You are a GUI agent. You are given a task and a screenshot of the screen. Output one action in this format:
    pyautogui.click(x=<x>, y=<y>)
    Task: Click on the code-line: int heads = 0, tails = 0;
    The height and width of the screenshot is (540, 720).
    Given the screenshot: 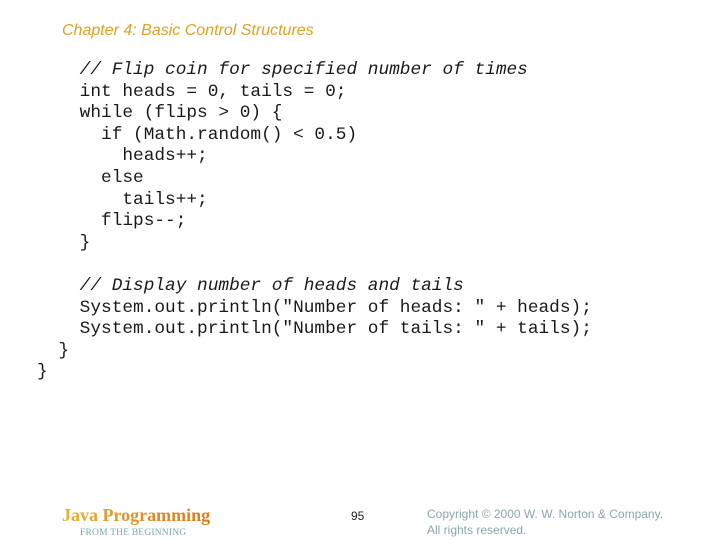 What is the action you would take?
    pyautogui.click(x=192, y=91)
    